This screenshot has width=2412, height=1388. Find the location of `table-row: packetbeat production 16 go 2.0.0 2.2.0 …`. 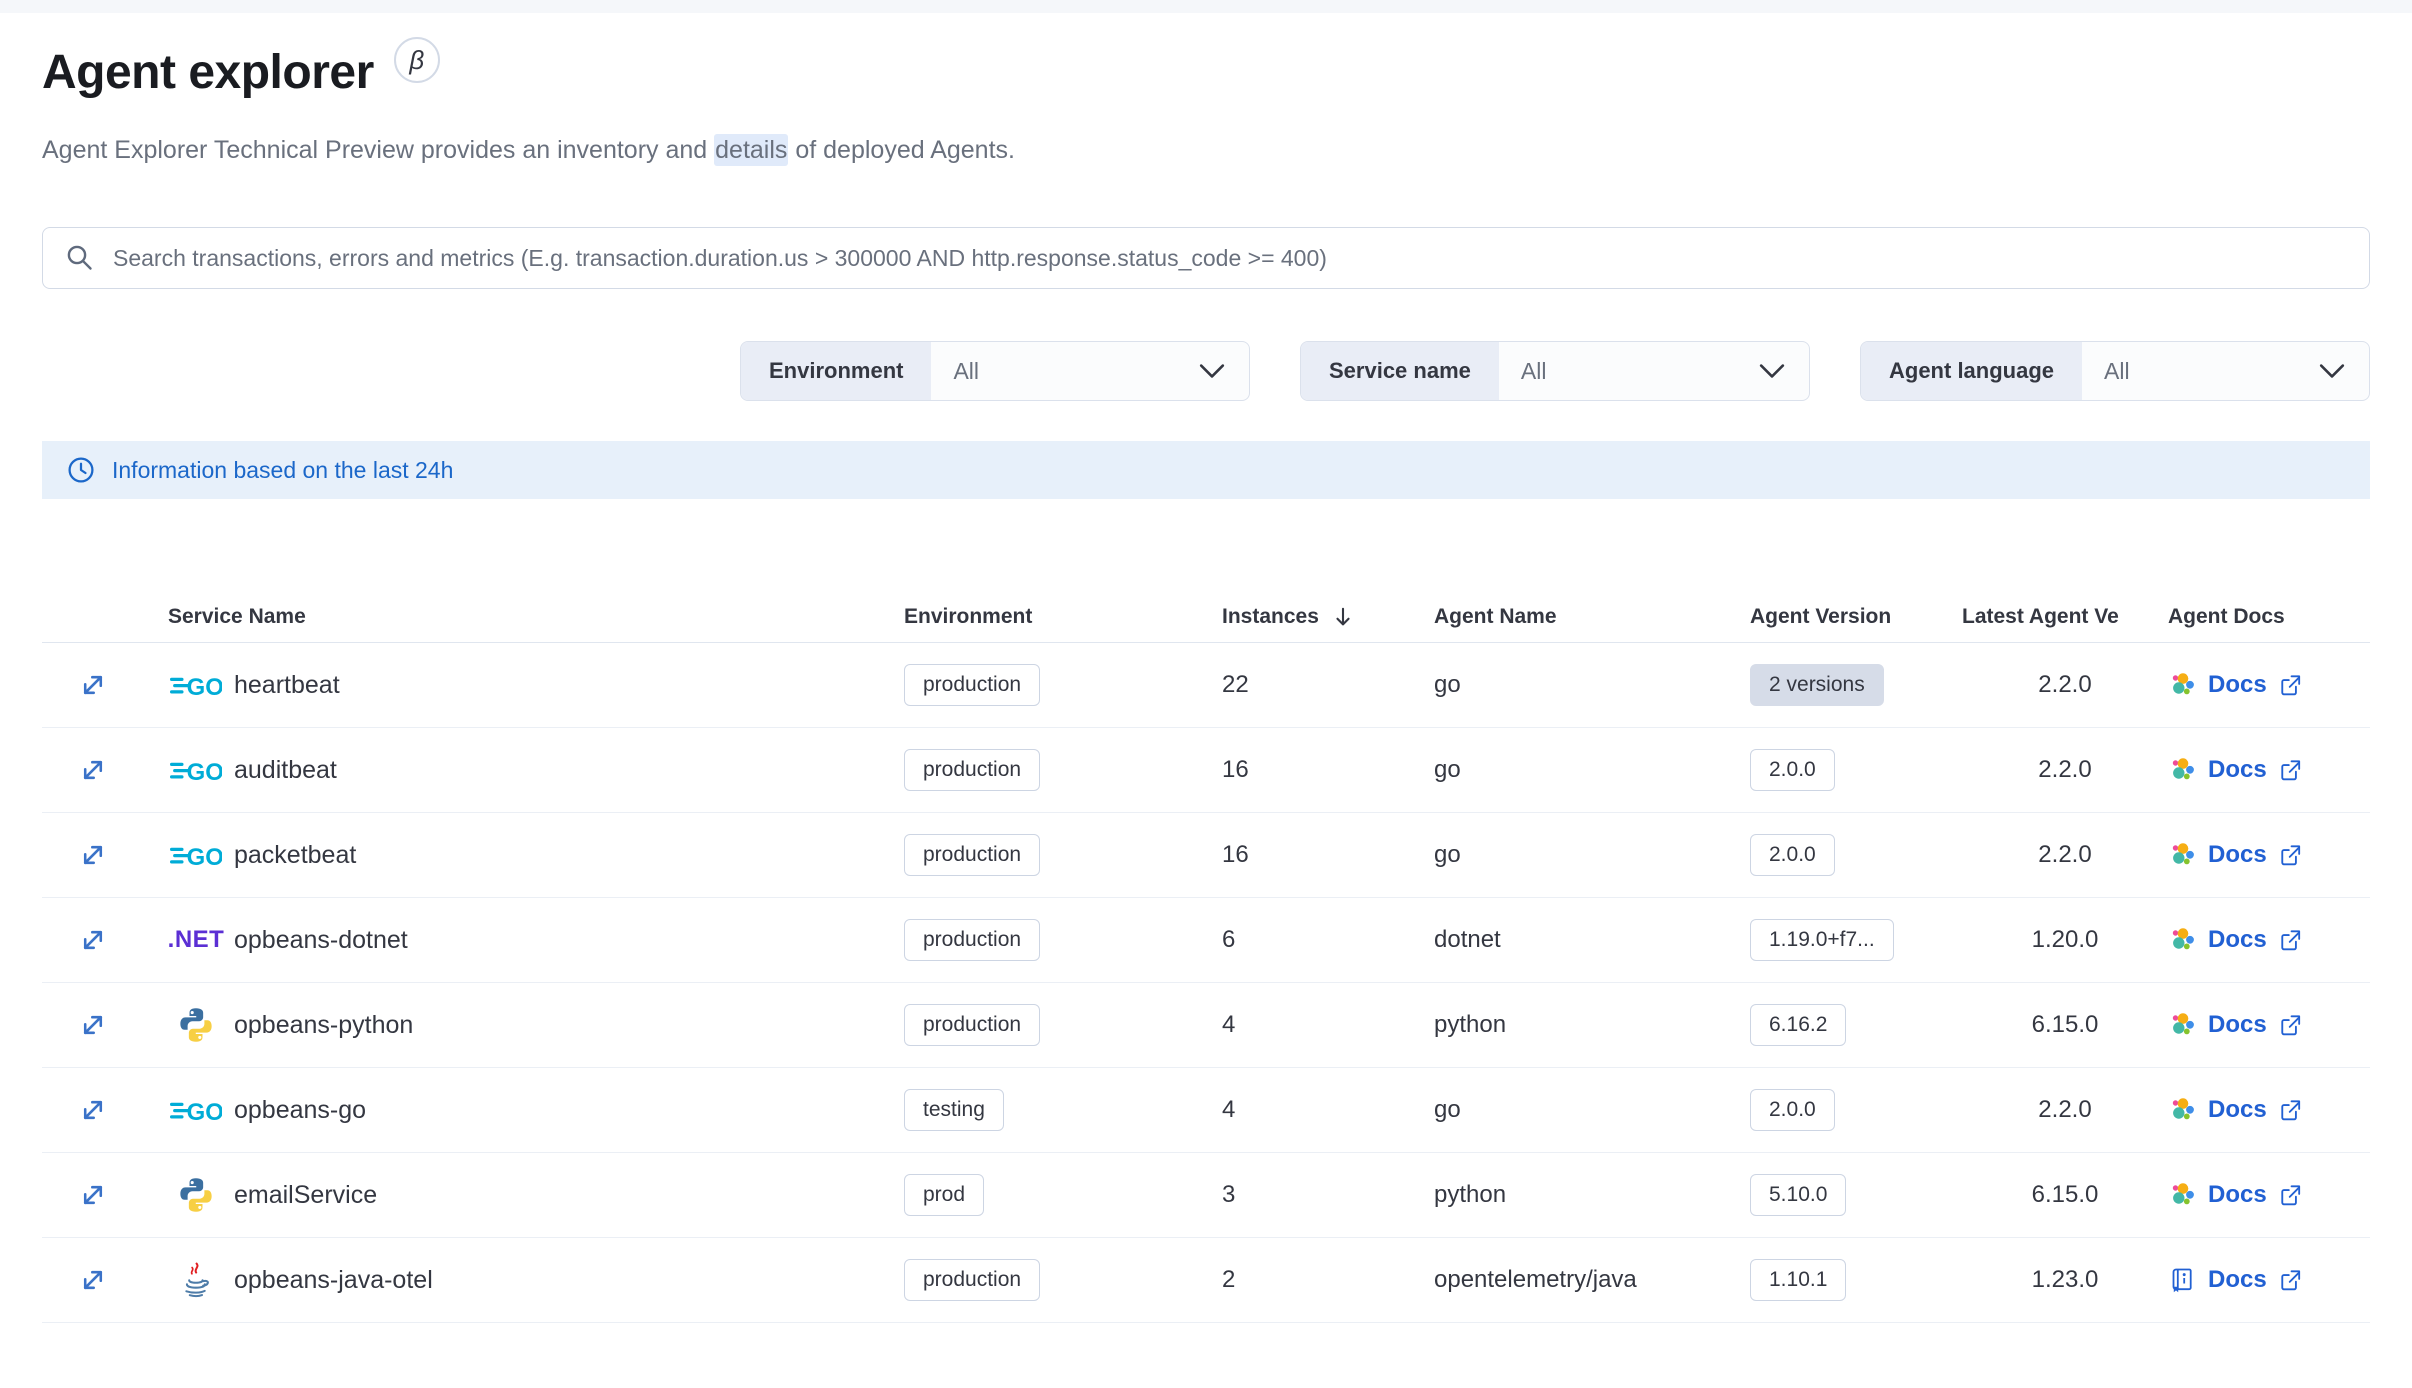

table-row: packetbeat production 16 go 2.0.0 2.2.0 … is located at coordinates (1206, 855).